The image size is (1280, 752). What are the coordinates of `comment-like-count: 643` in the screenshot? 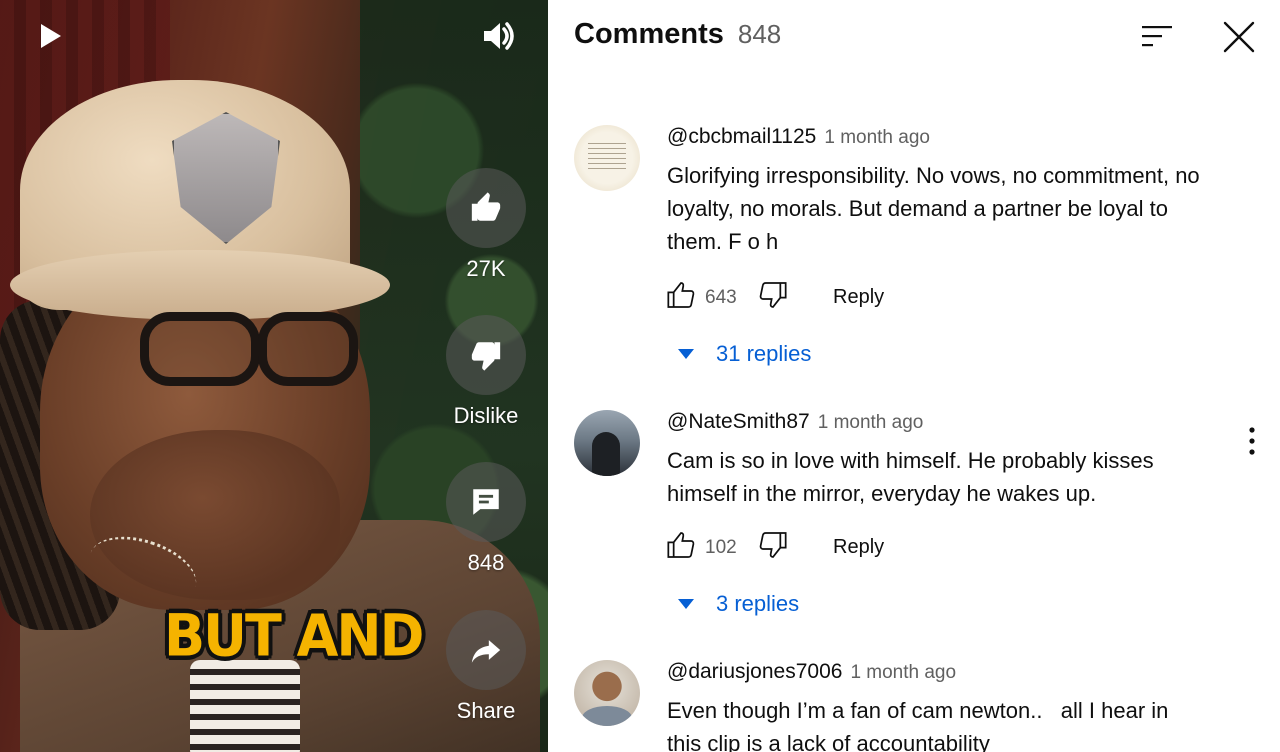 It's located at (721, 297).